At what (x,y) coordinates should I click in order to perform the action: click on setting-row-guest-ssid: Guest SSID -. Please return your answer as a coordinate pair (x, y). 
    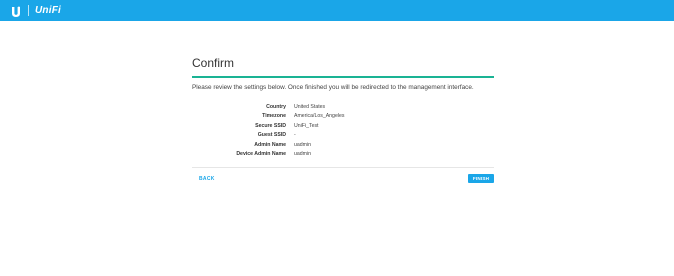
    Looking at the image, I should click on (343, 136).